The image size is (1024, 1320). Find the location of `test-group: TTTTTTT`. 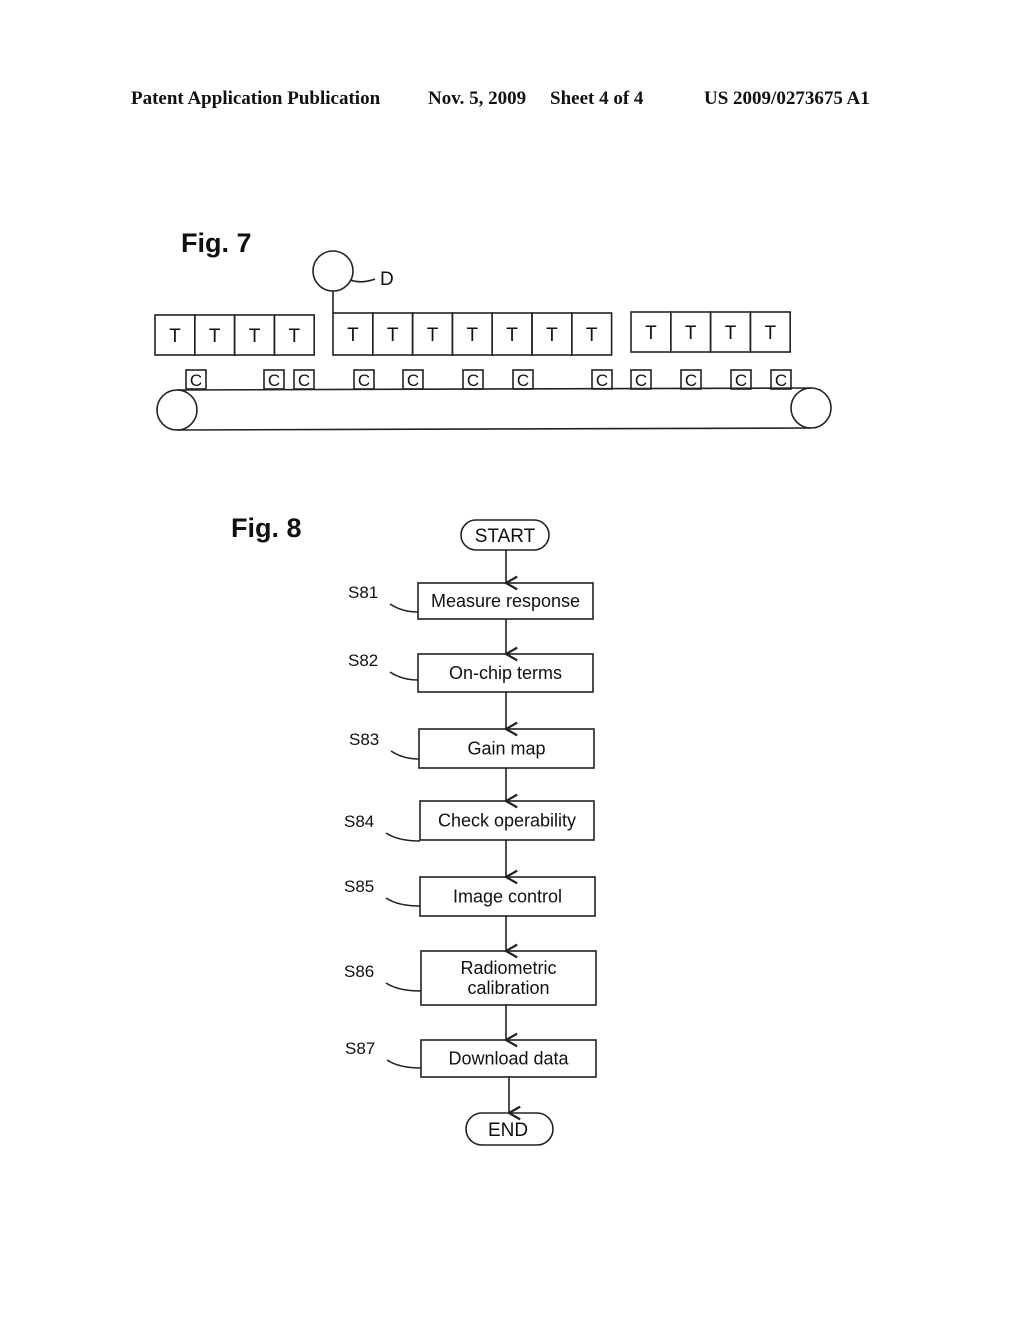

test-group: TTTTTTT is located at coordinates (472, 334).